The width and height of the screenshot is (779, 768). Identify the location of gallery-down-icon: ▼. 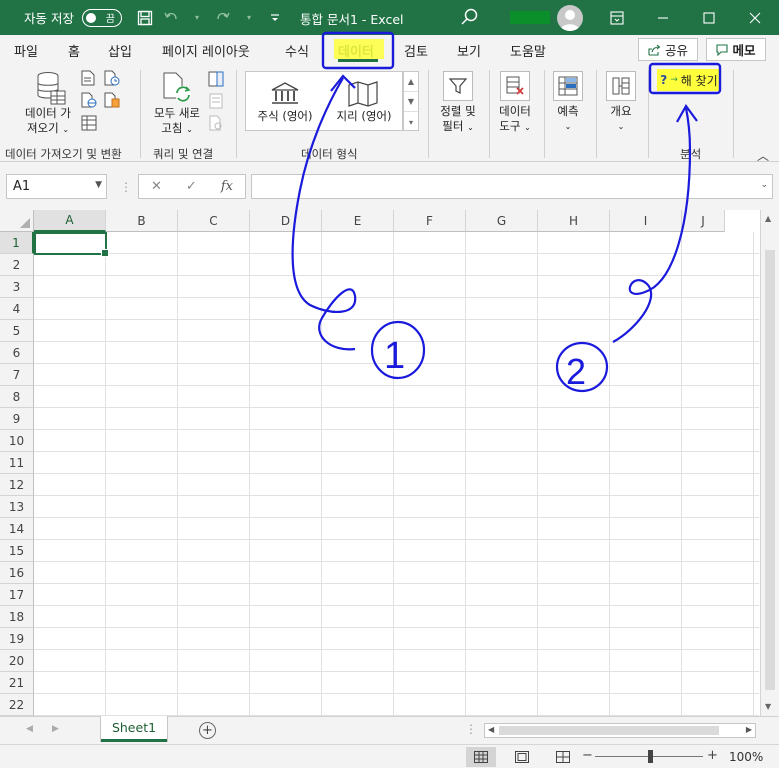
(411, 102).